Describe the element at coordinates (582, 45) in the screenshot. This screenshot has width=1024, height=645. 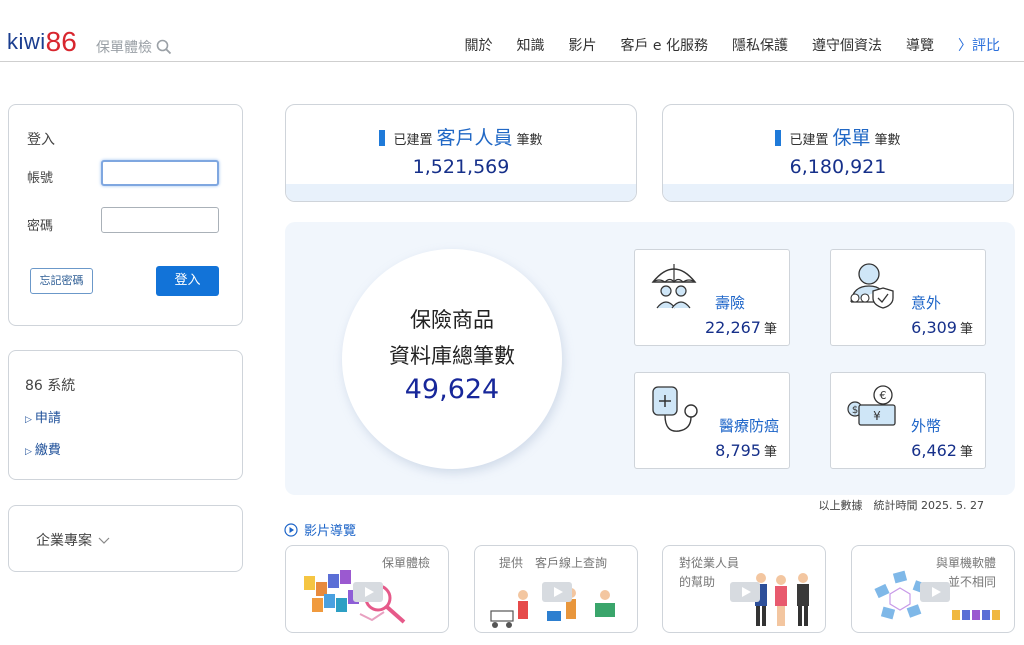
I see `nav-video: 影片` at that location.